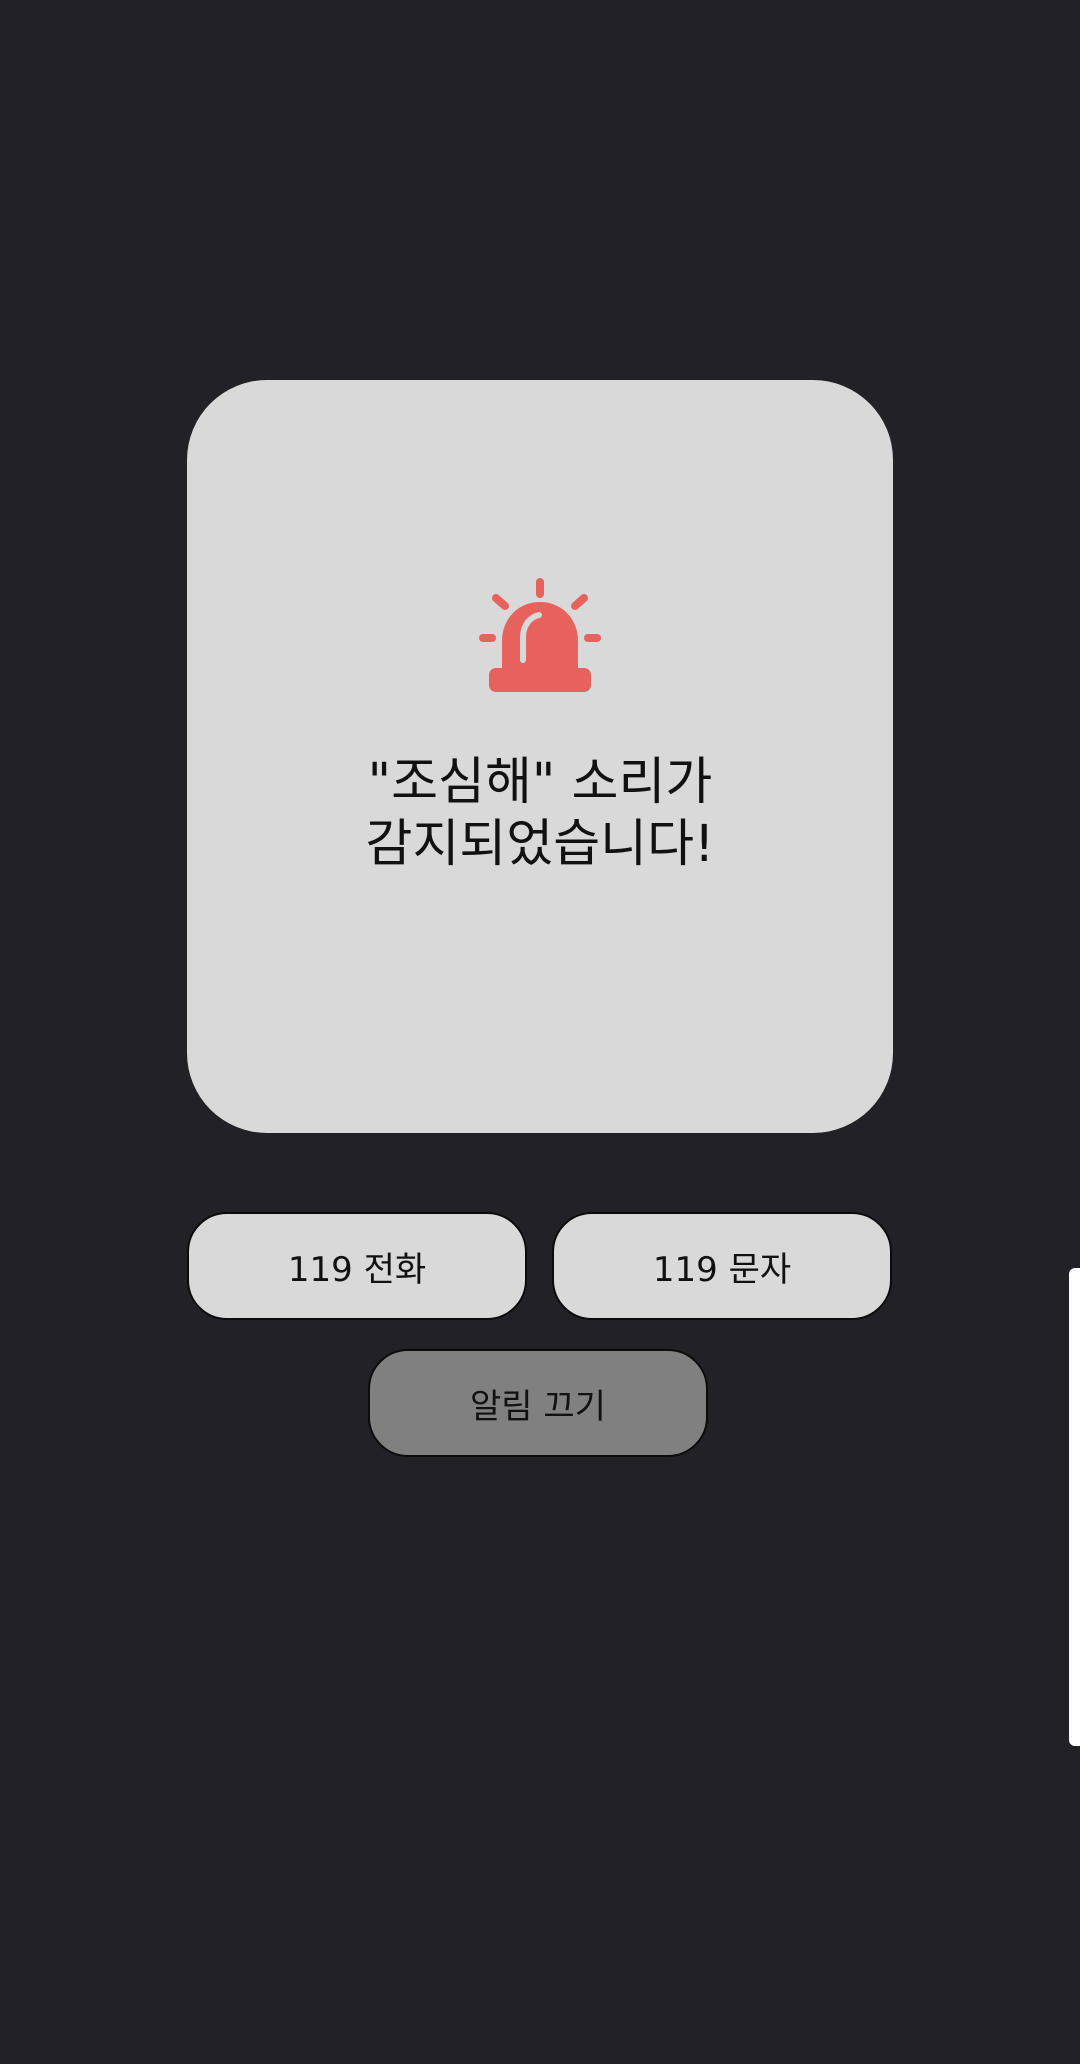 This screenshot has width=1080, height=2064. I want to click on dismiss-alert-label: 알림 끄기, so click(538, 1406).